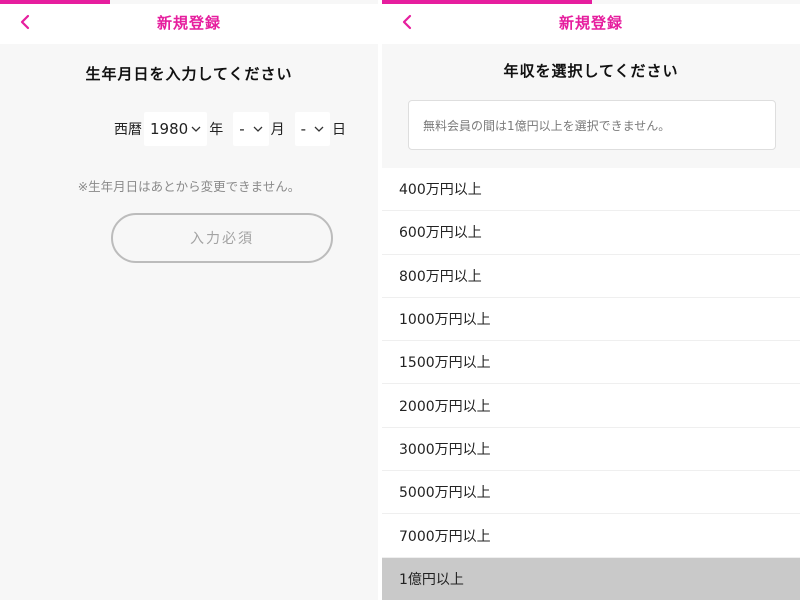  What do you see at coordinates (189, 186) in the screenshot?
I see `birthdate-note: ※生年月日はあとから変更できません。` at bounding box center [189, 186].